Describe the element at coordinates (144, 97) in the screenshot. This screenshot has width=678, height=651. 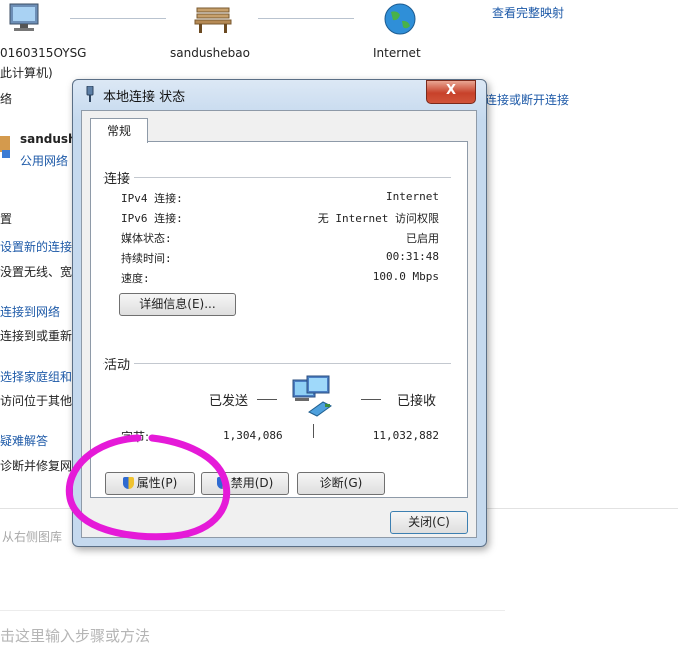
I see `dialog-title: 本地连接 状态` at that location.